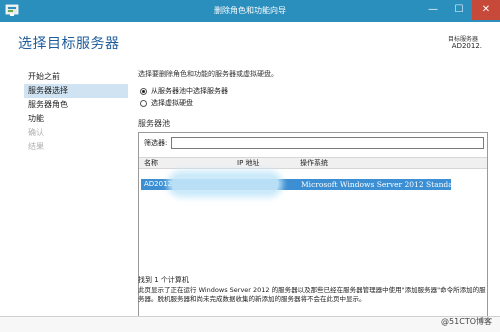 The image size is (500, 332). I want to click on watermark: @51CTO博客, so click(466, 321).